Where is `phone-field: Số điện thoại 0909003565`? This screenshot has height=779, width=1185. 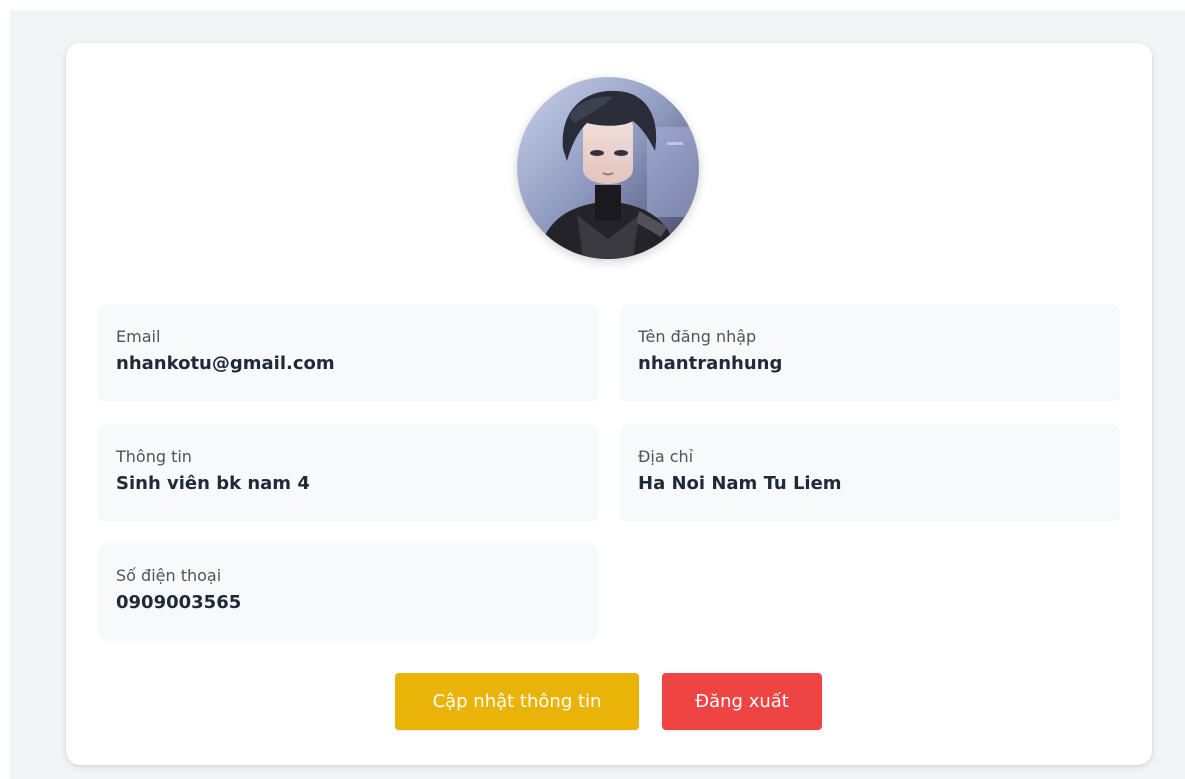 phone-field: Số điện thoại 0909003565 is located at coordinates (348, 592).